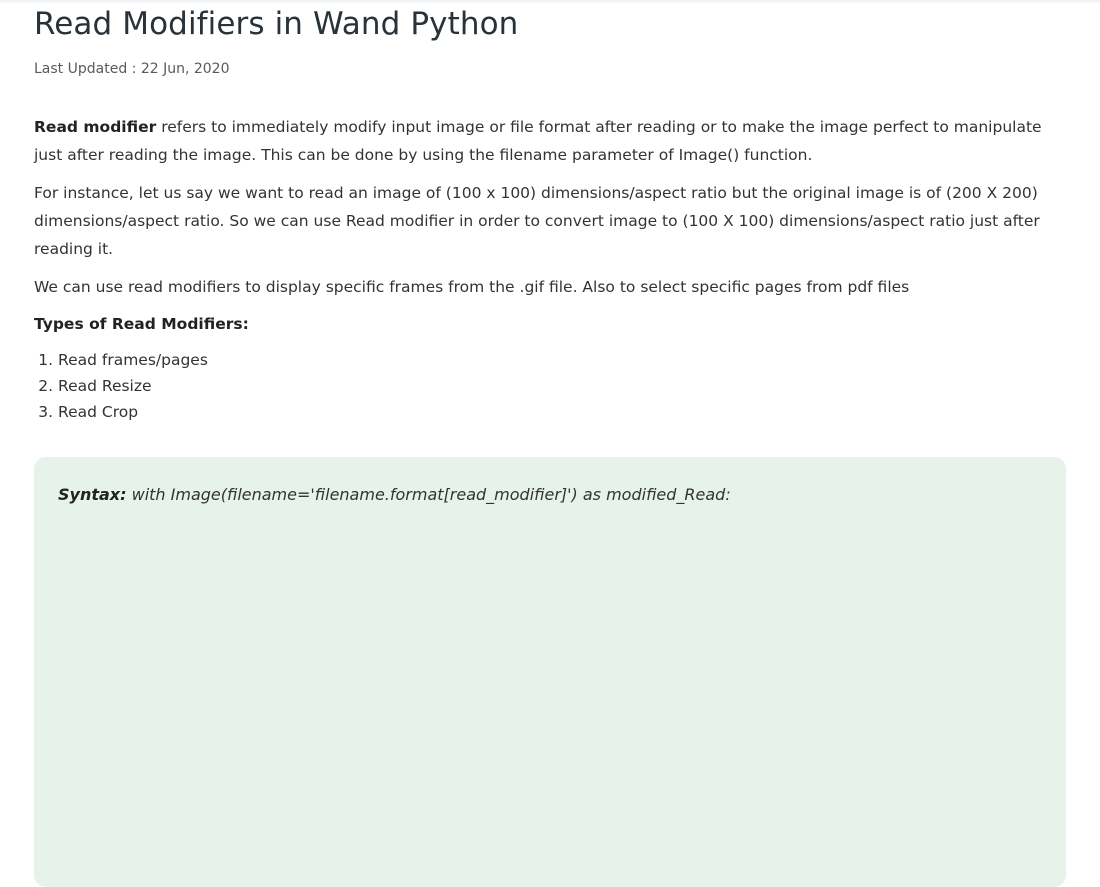  Describe the element at coordinates (562, 386) in the screenshot. I see `list-item: Read Resize` at that location.